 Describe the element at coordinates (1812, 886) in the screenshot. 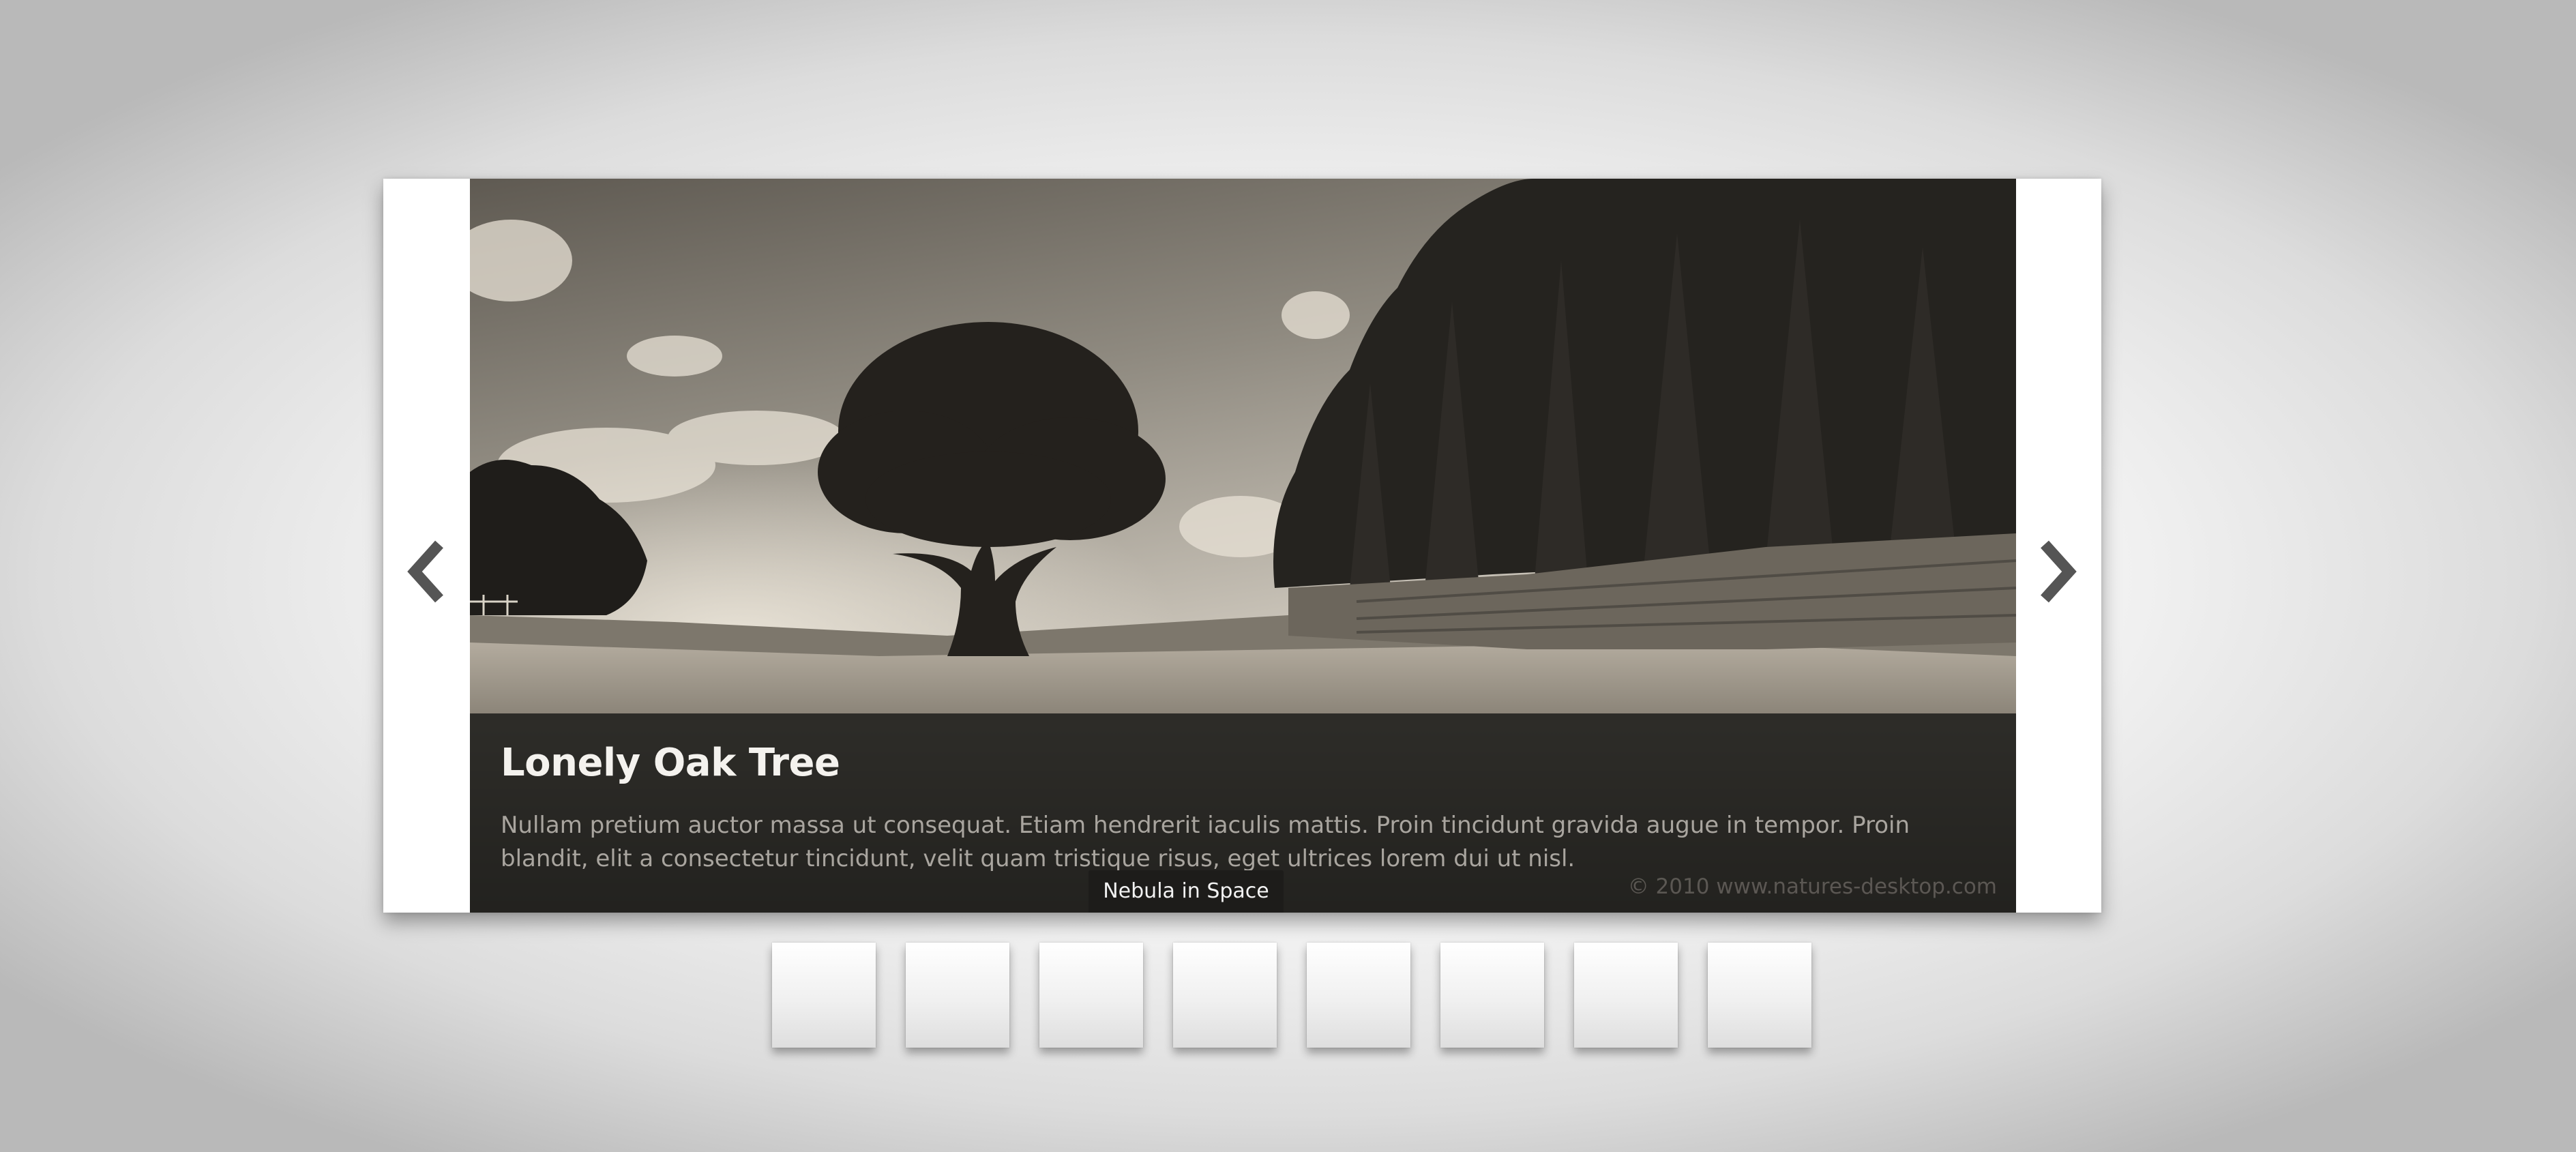

I see `photo-credit: © 2010 www.natures-desktop.com` at that location.